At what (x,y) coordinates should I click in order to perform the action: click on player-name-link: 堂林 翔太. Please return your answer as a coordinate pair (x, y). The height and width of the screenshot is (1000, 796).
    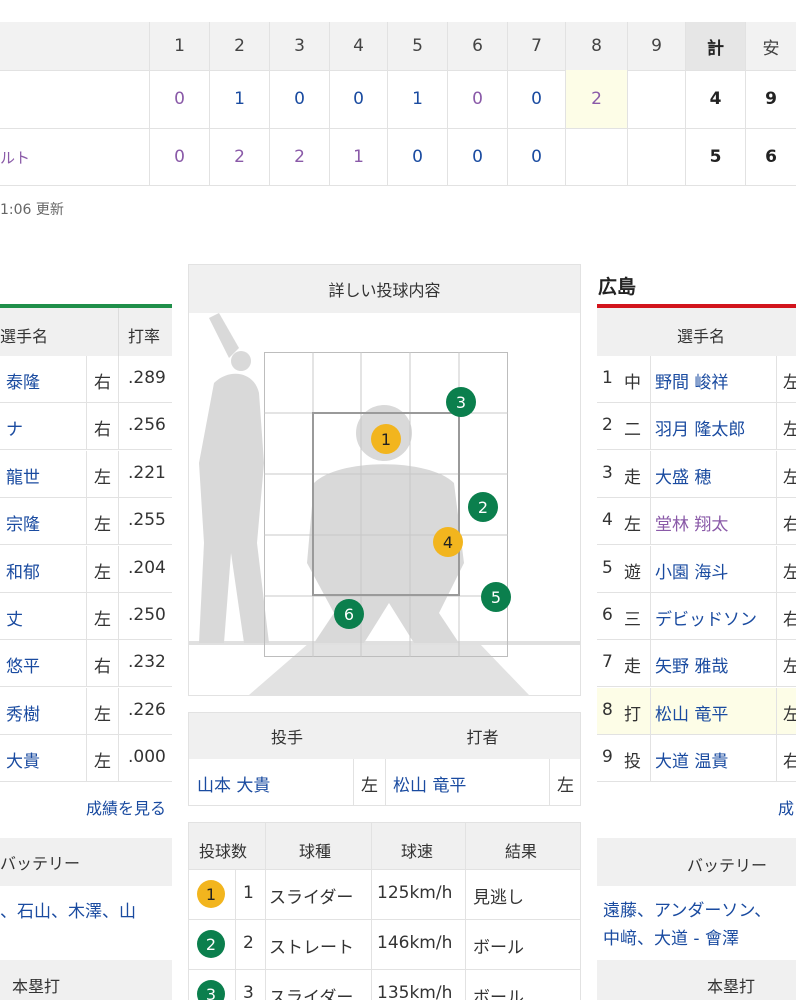
    Looking at the image, I should click on (691, 522).